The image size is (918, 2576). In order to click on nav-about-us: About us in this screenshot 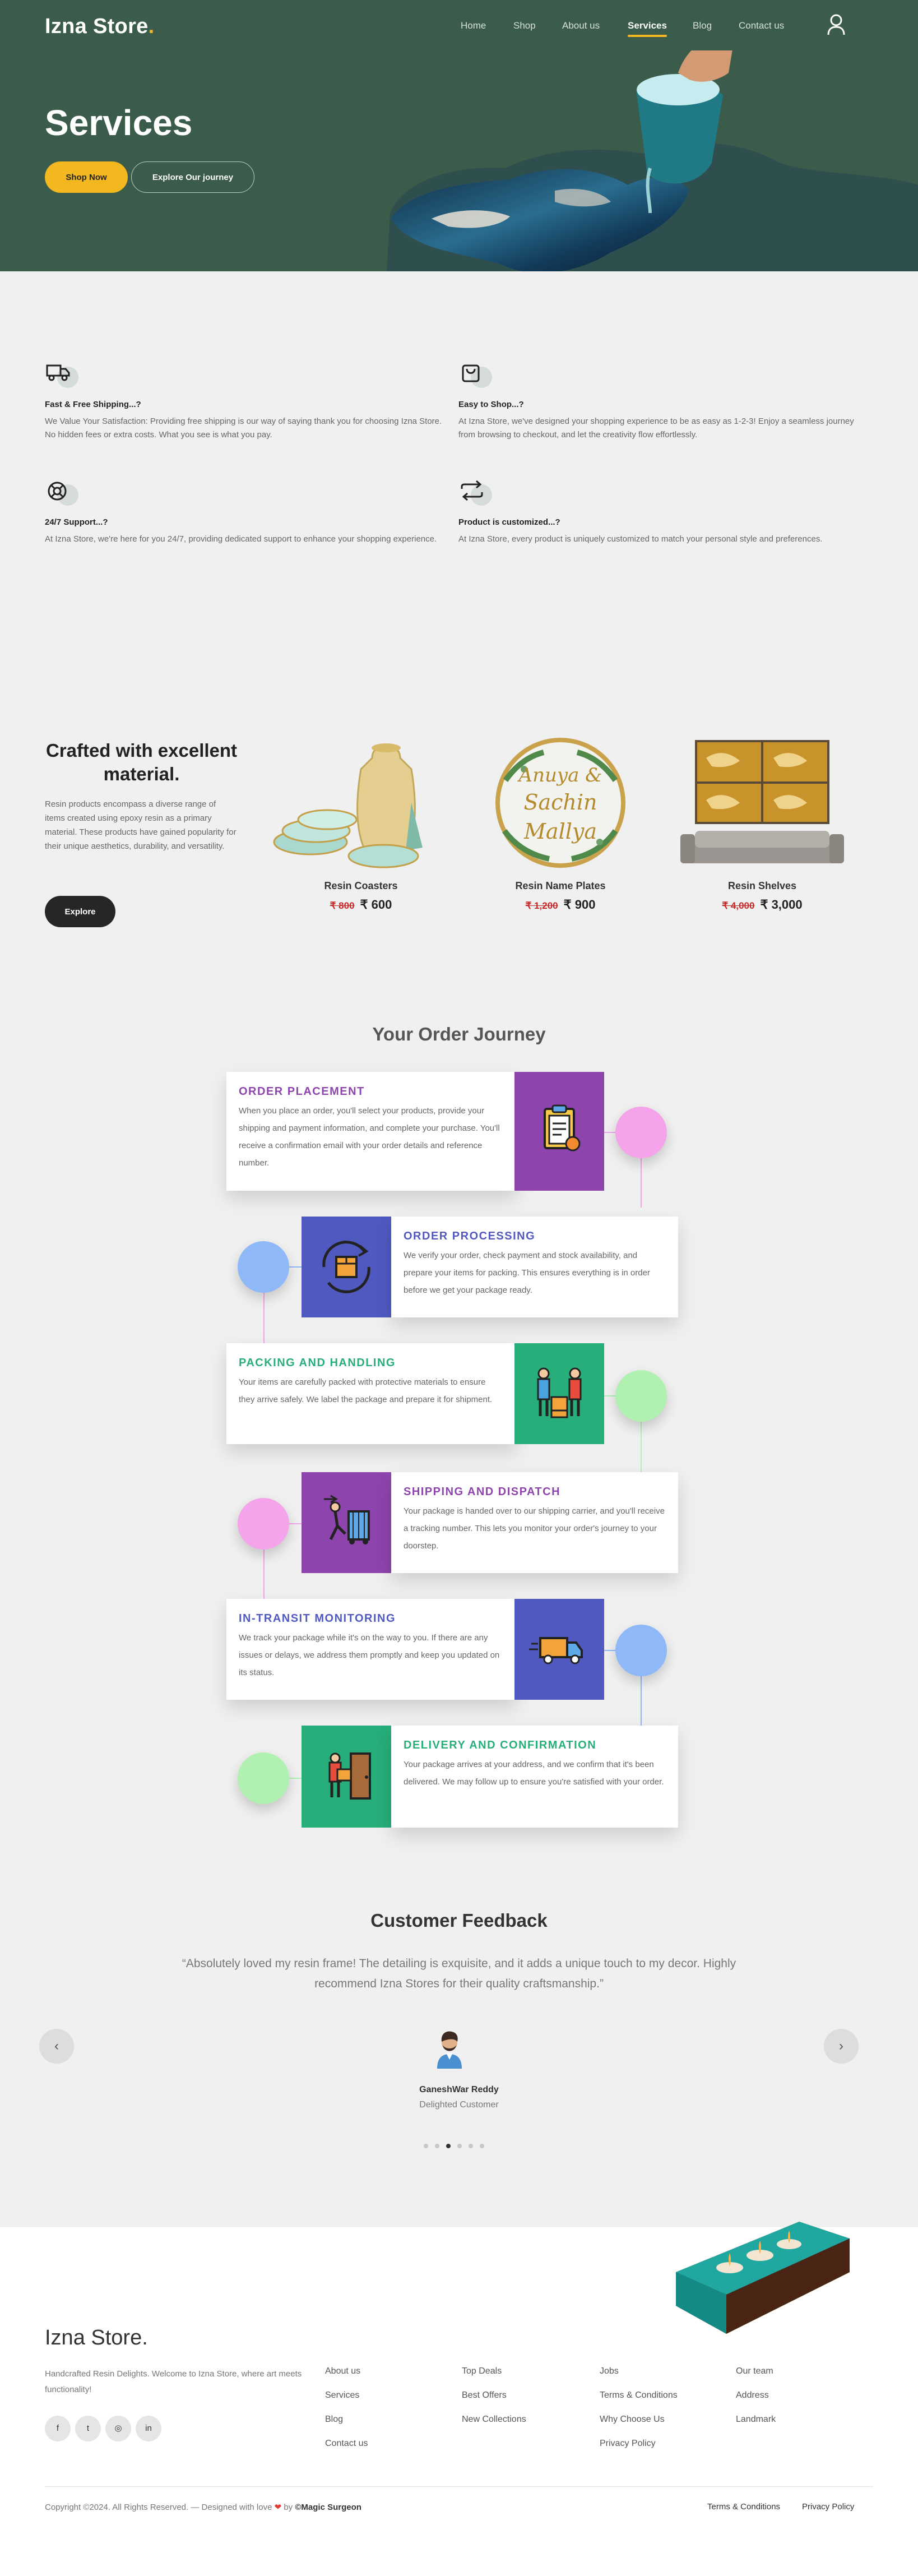, I will do `click(581, 25)`.